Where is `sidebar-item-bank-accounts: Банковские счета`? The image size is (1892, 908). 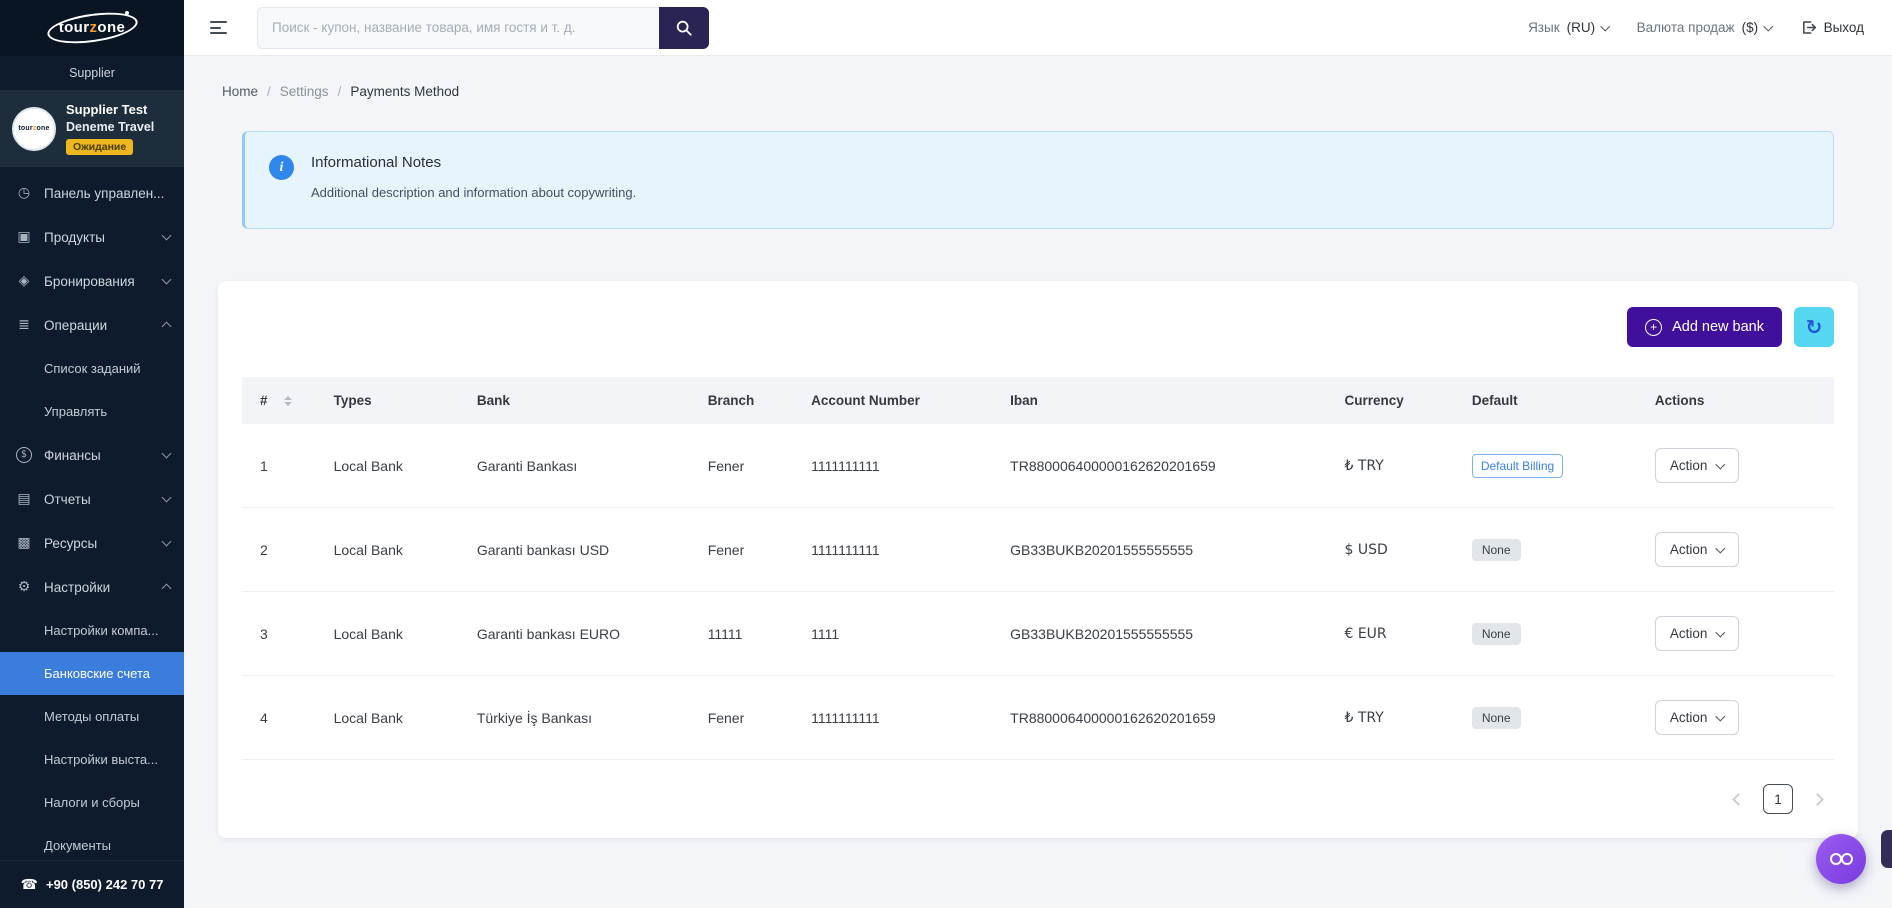
sidebar-item-bank-accounts: Банковские счета is located at coordinates (92, 673).